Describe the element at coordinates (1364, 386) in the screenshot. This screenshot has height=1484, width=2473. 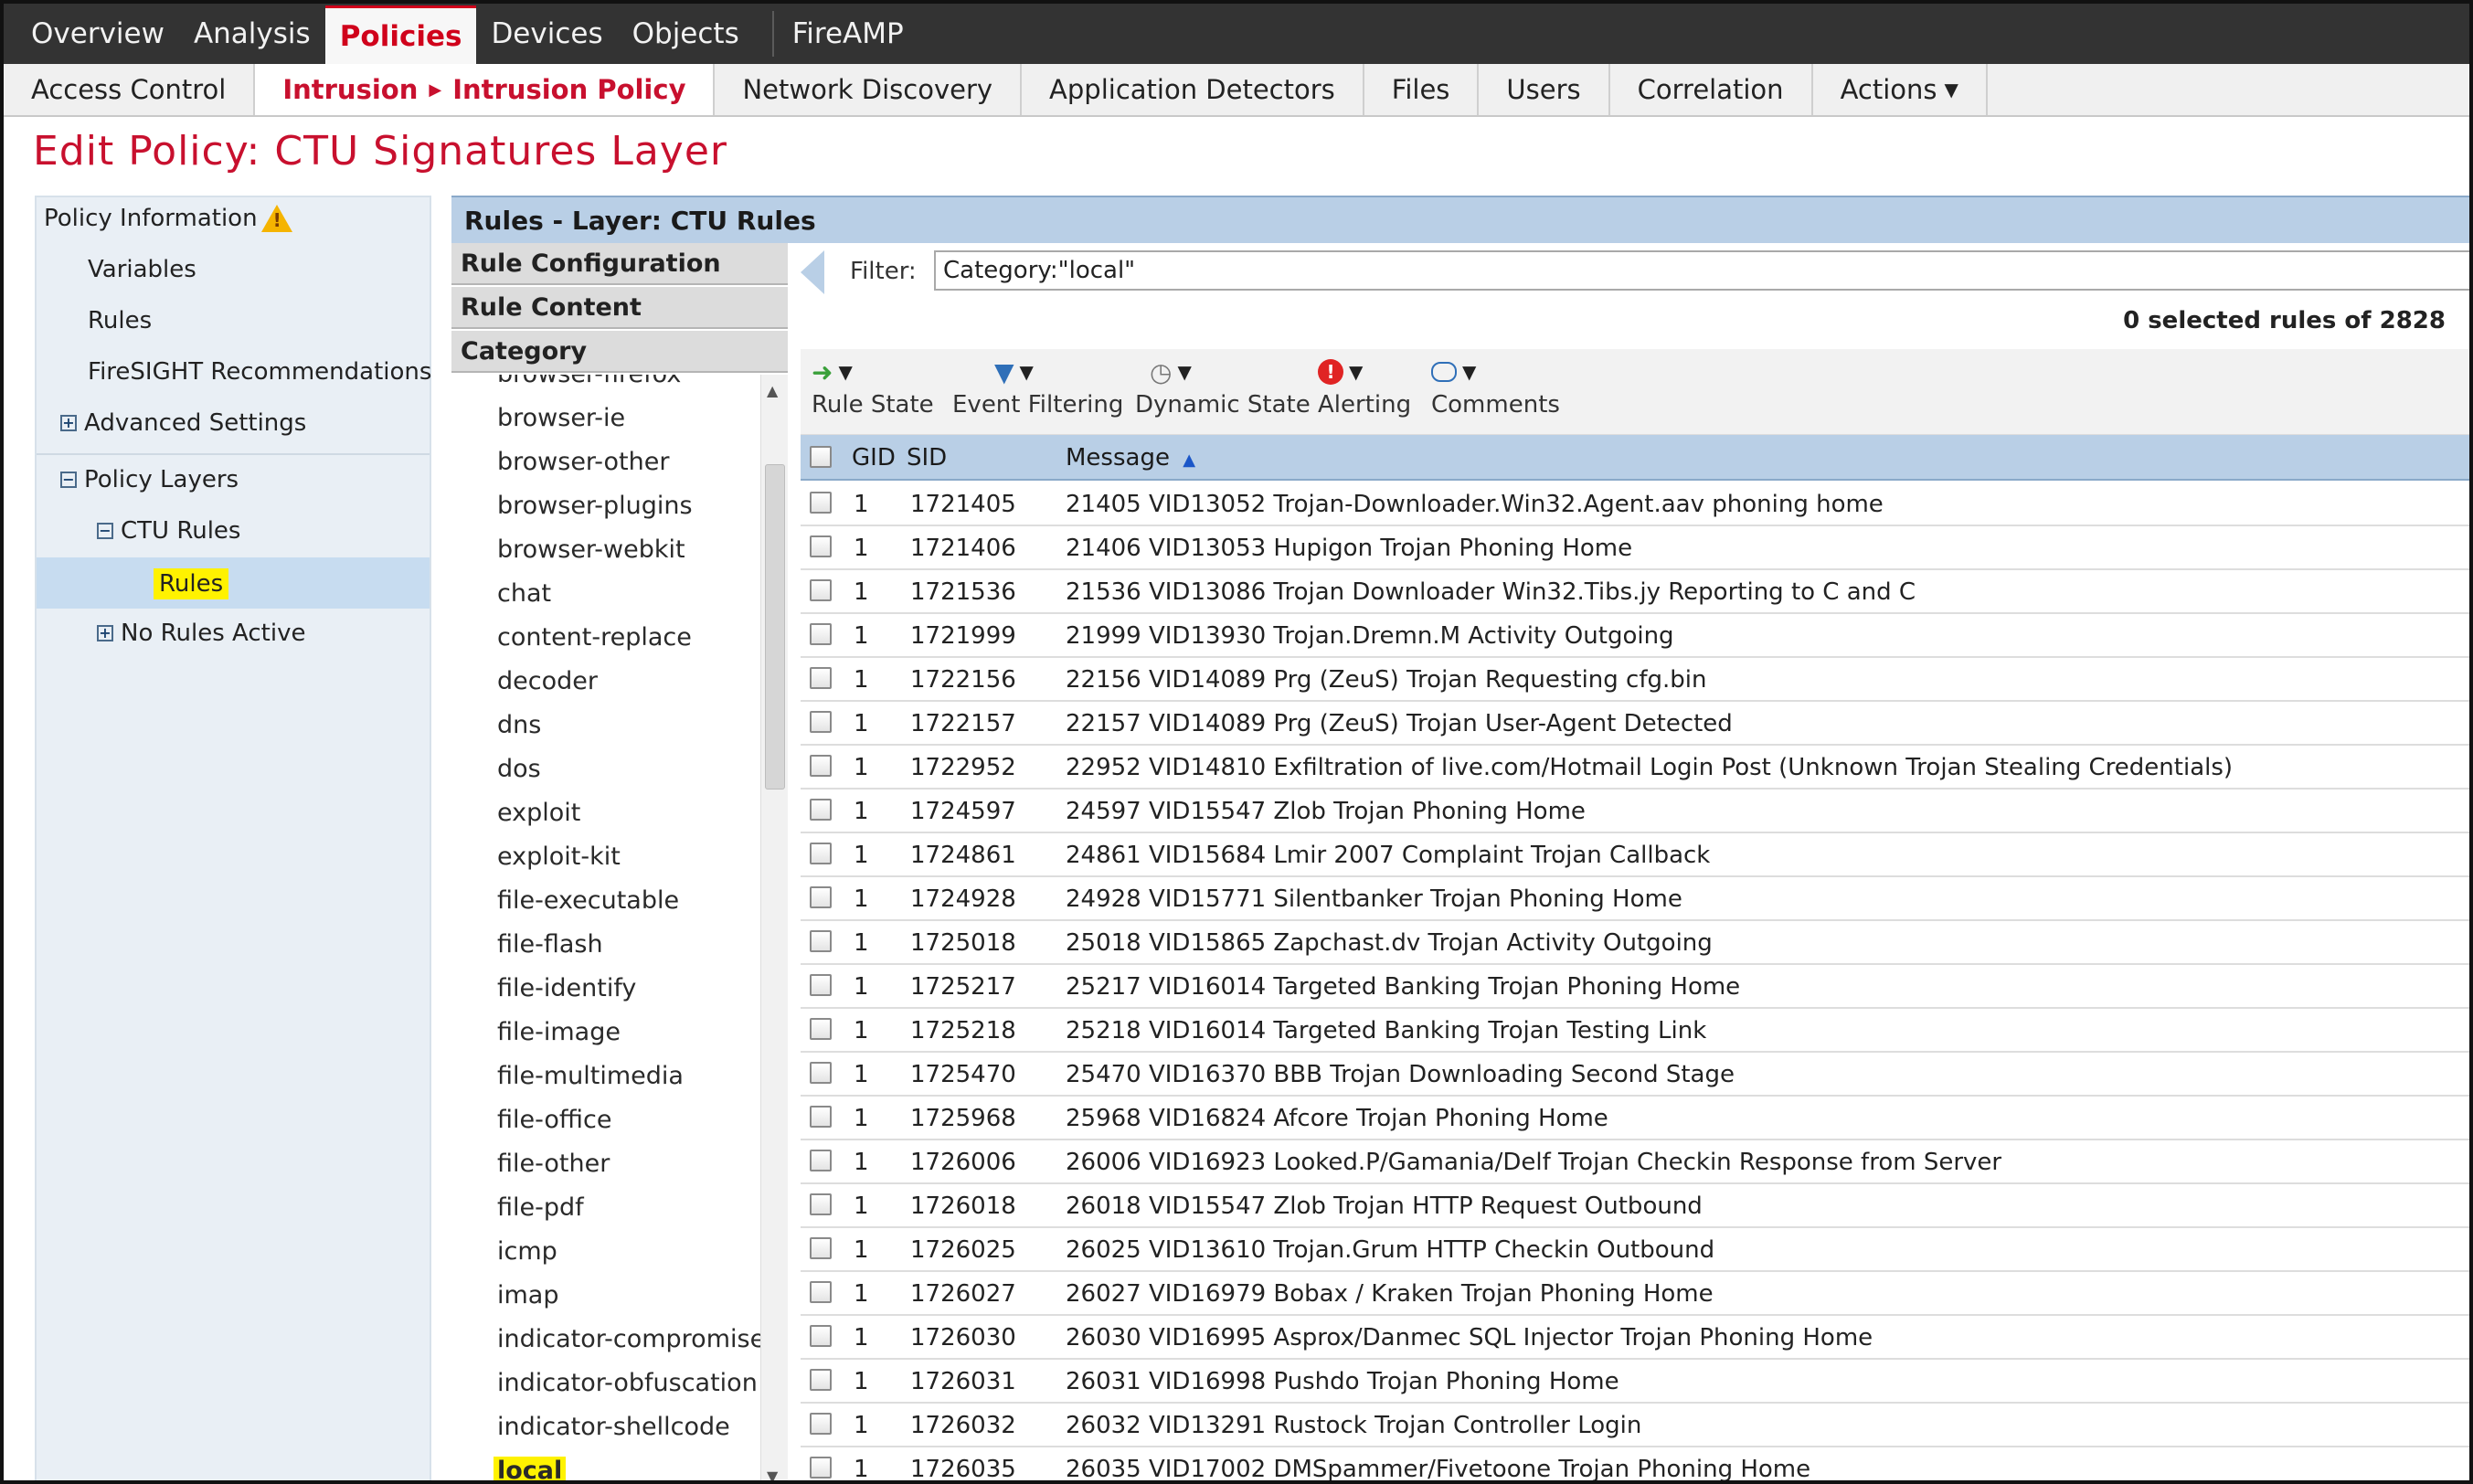
I see `alerting-button: ! ▼ Alerting` at that location.